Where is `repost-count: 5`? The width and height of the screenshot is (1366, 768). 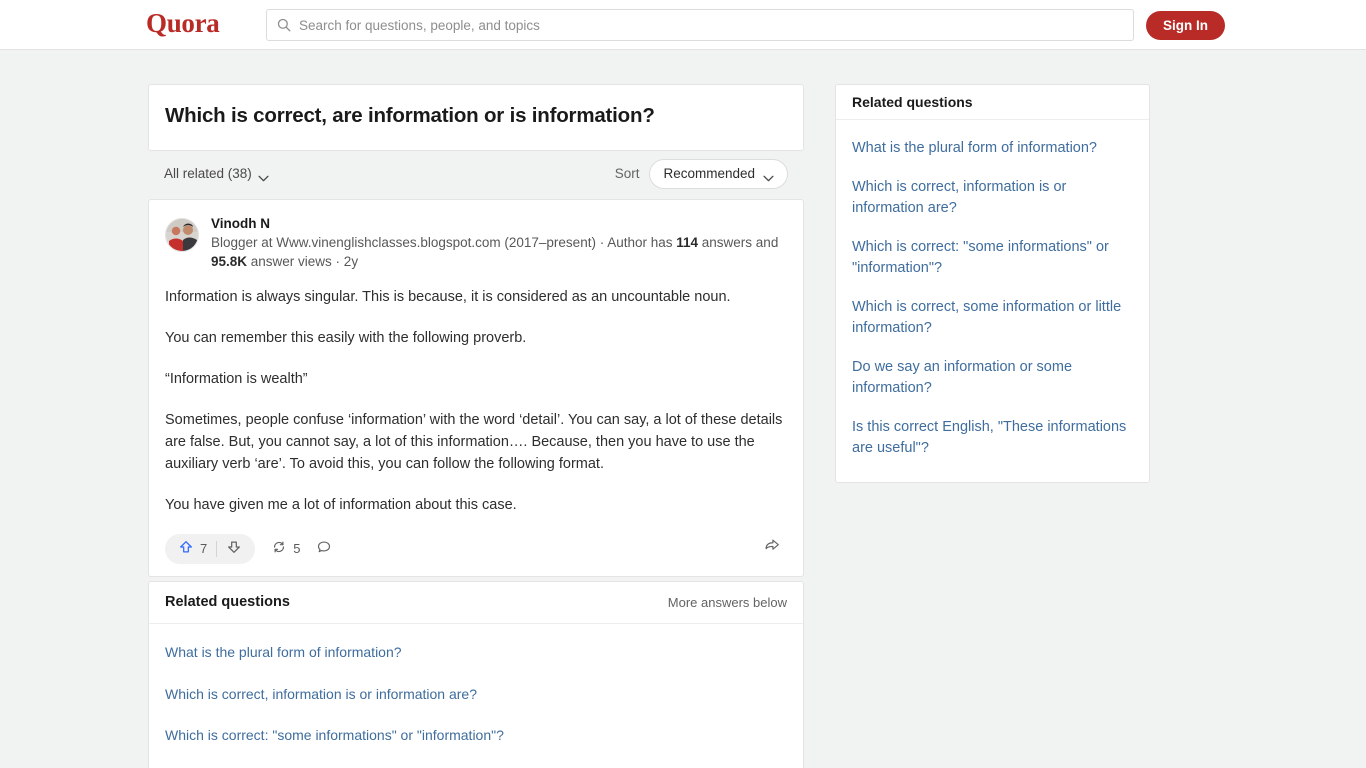 repost-count: 5 is located at coordinates (297, 549).